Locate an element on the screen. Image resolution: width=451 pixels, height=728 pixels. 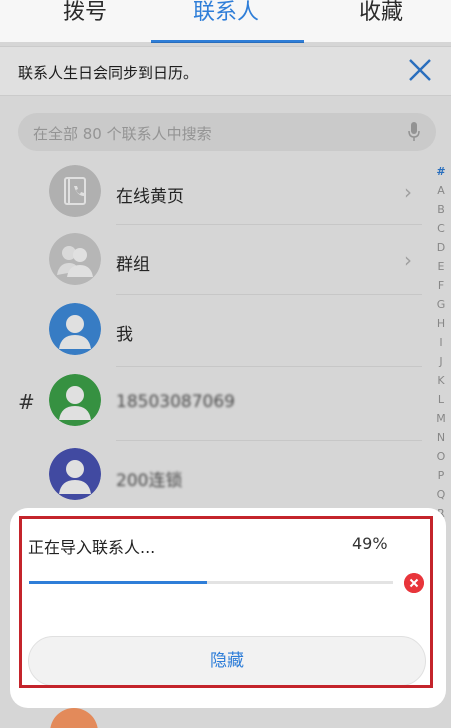
tab-dial: 拨号 is located at coordinates (85, 21).